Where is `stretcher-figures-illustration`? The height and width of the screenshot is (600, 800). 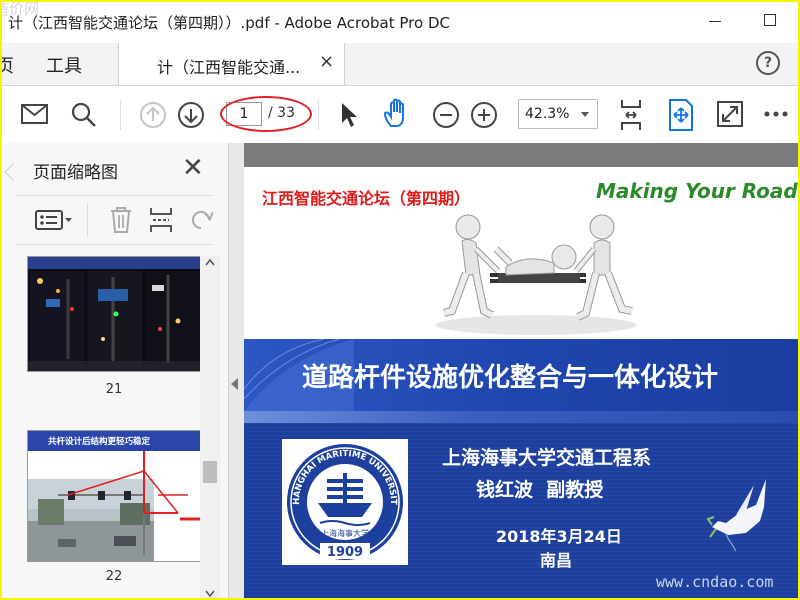
stretcher-figures-illustration is located at coordinates (536, 274).